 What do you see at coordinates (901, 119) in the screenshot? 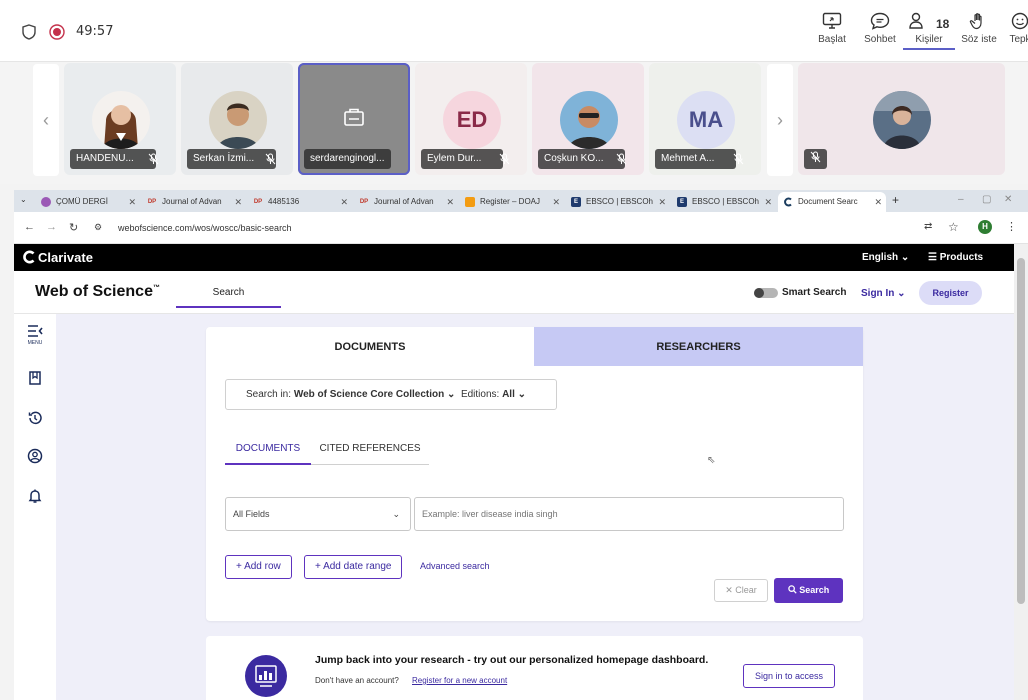
I see `participant-tile` at bounding box center [901, 119].